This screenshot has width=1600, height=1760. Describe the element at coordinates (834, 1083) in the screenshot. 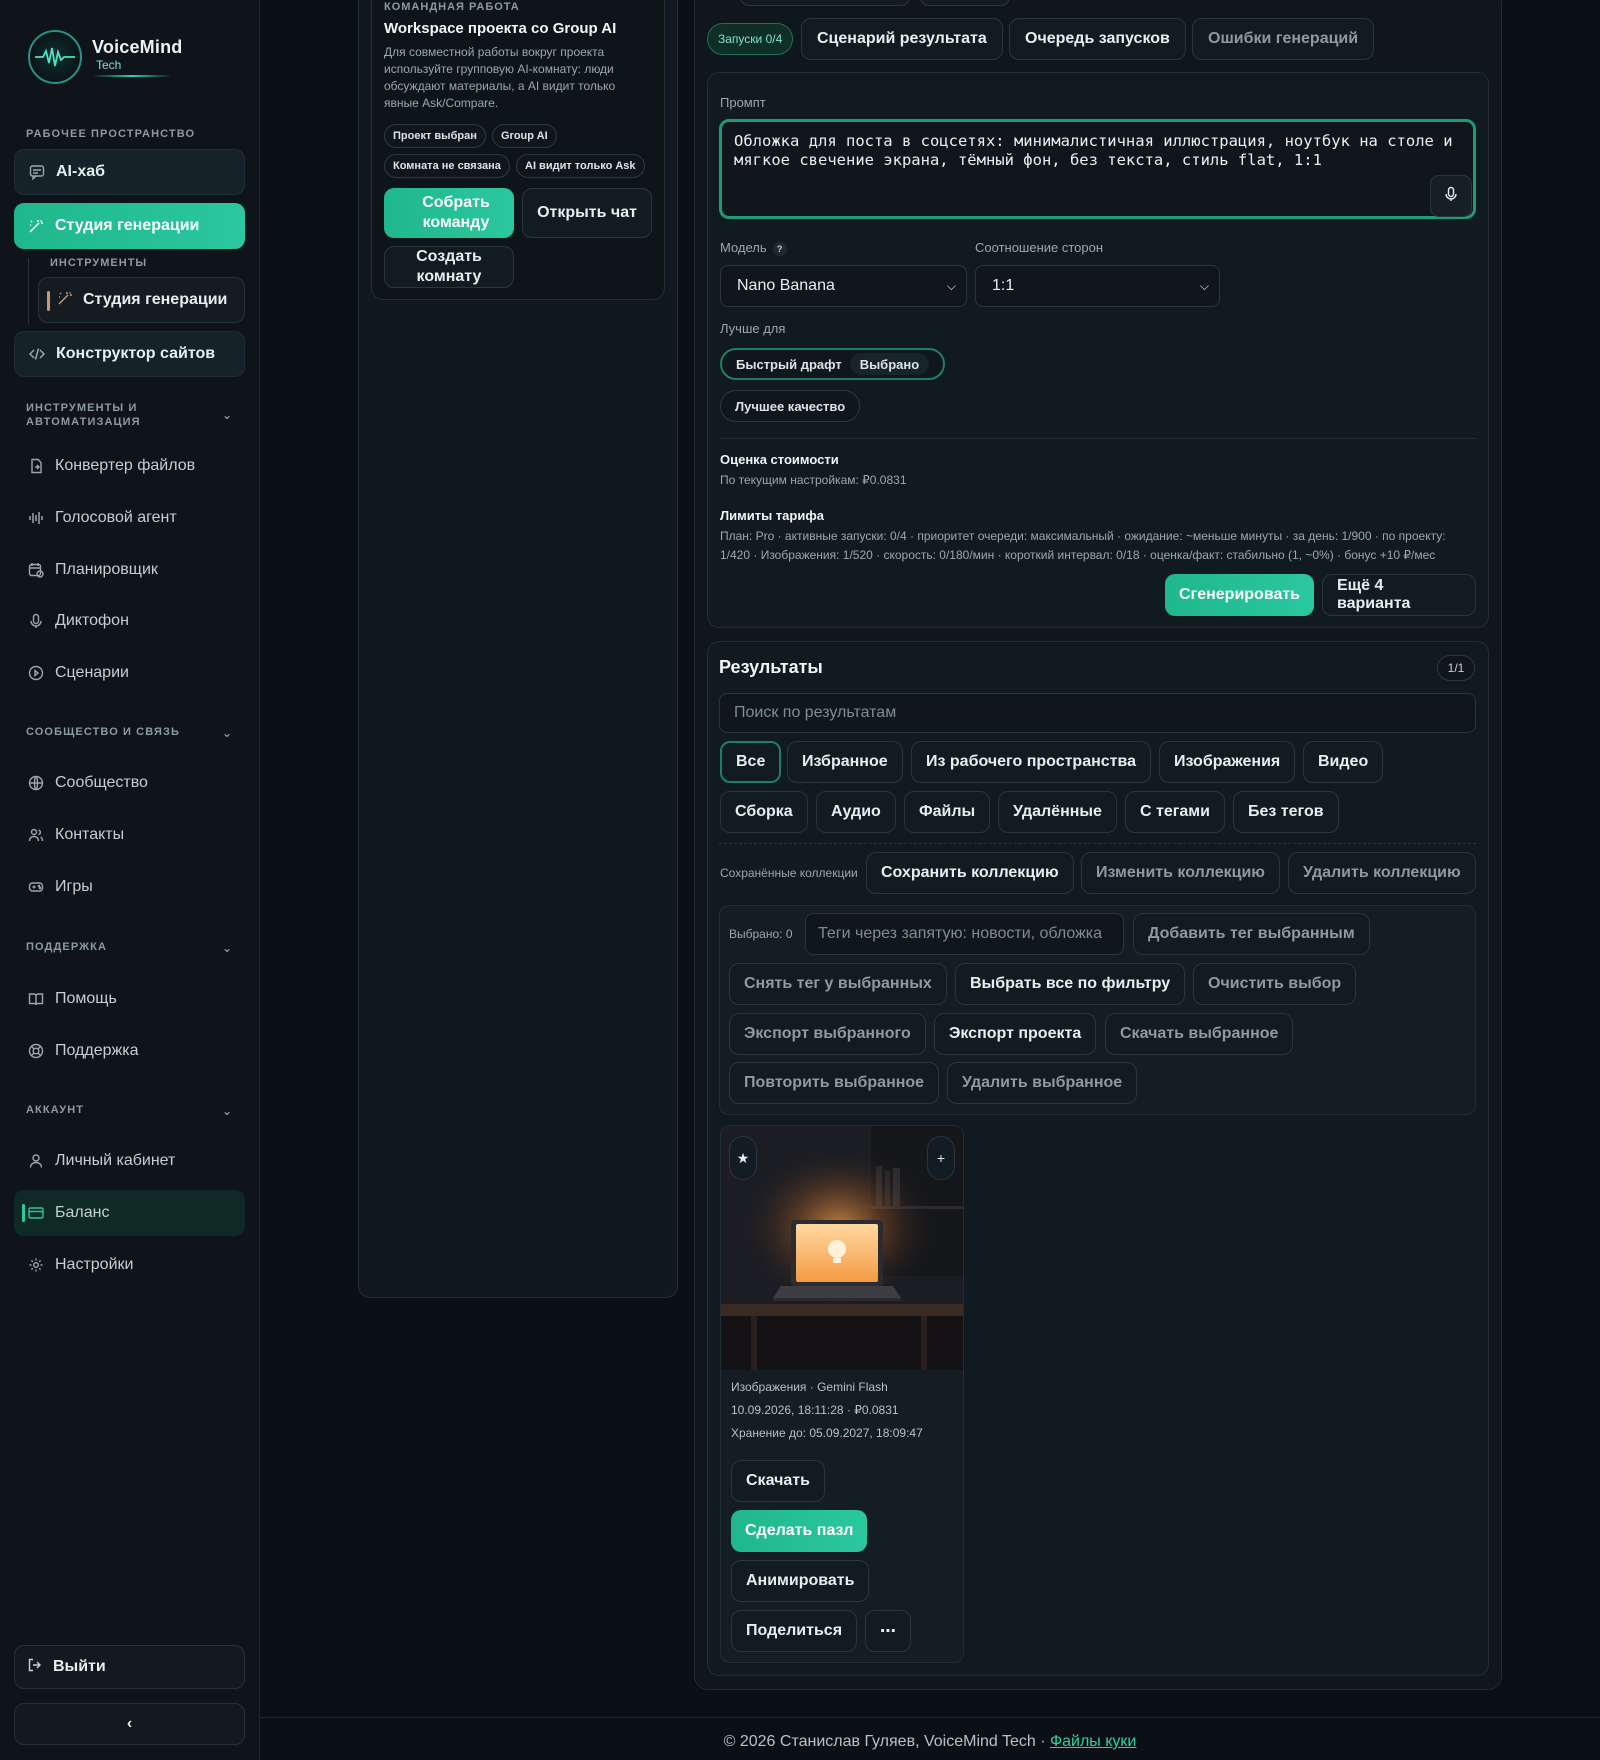

I see `repeat-selected-button: Повторить выбранное` at that location.